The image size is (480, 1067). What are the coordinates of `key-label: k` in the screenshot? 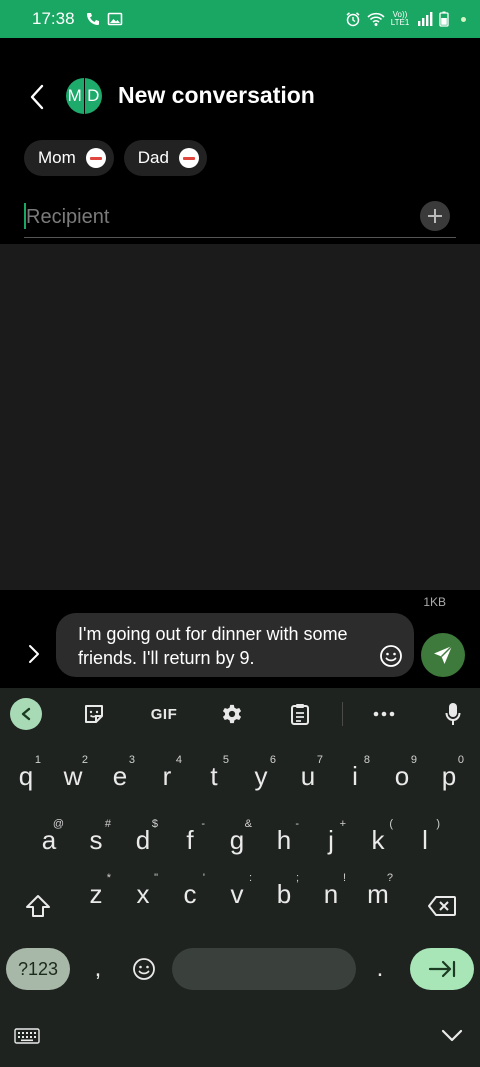 It's located at (378, 839).